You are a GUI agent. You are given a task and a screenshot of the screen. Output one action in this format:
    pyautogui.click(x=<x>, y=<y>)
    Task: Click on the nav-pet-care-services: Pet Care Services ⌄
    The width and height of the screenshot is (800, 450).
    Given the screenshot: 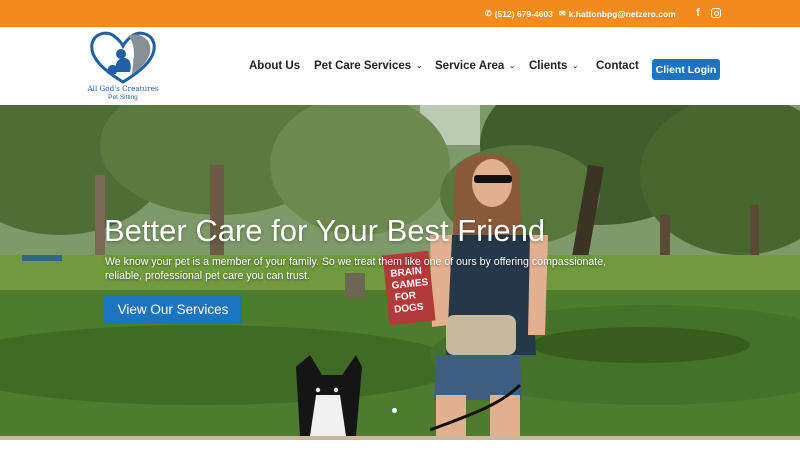 What is the action you would take?
    pyautogui.click(x=368, y=66)
    